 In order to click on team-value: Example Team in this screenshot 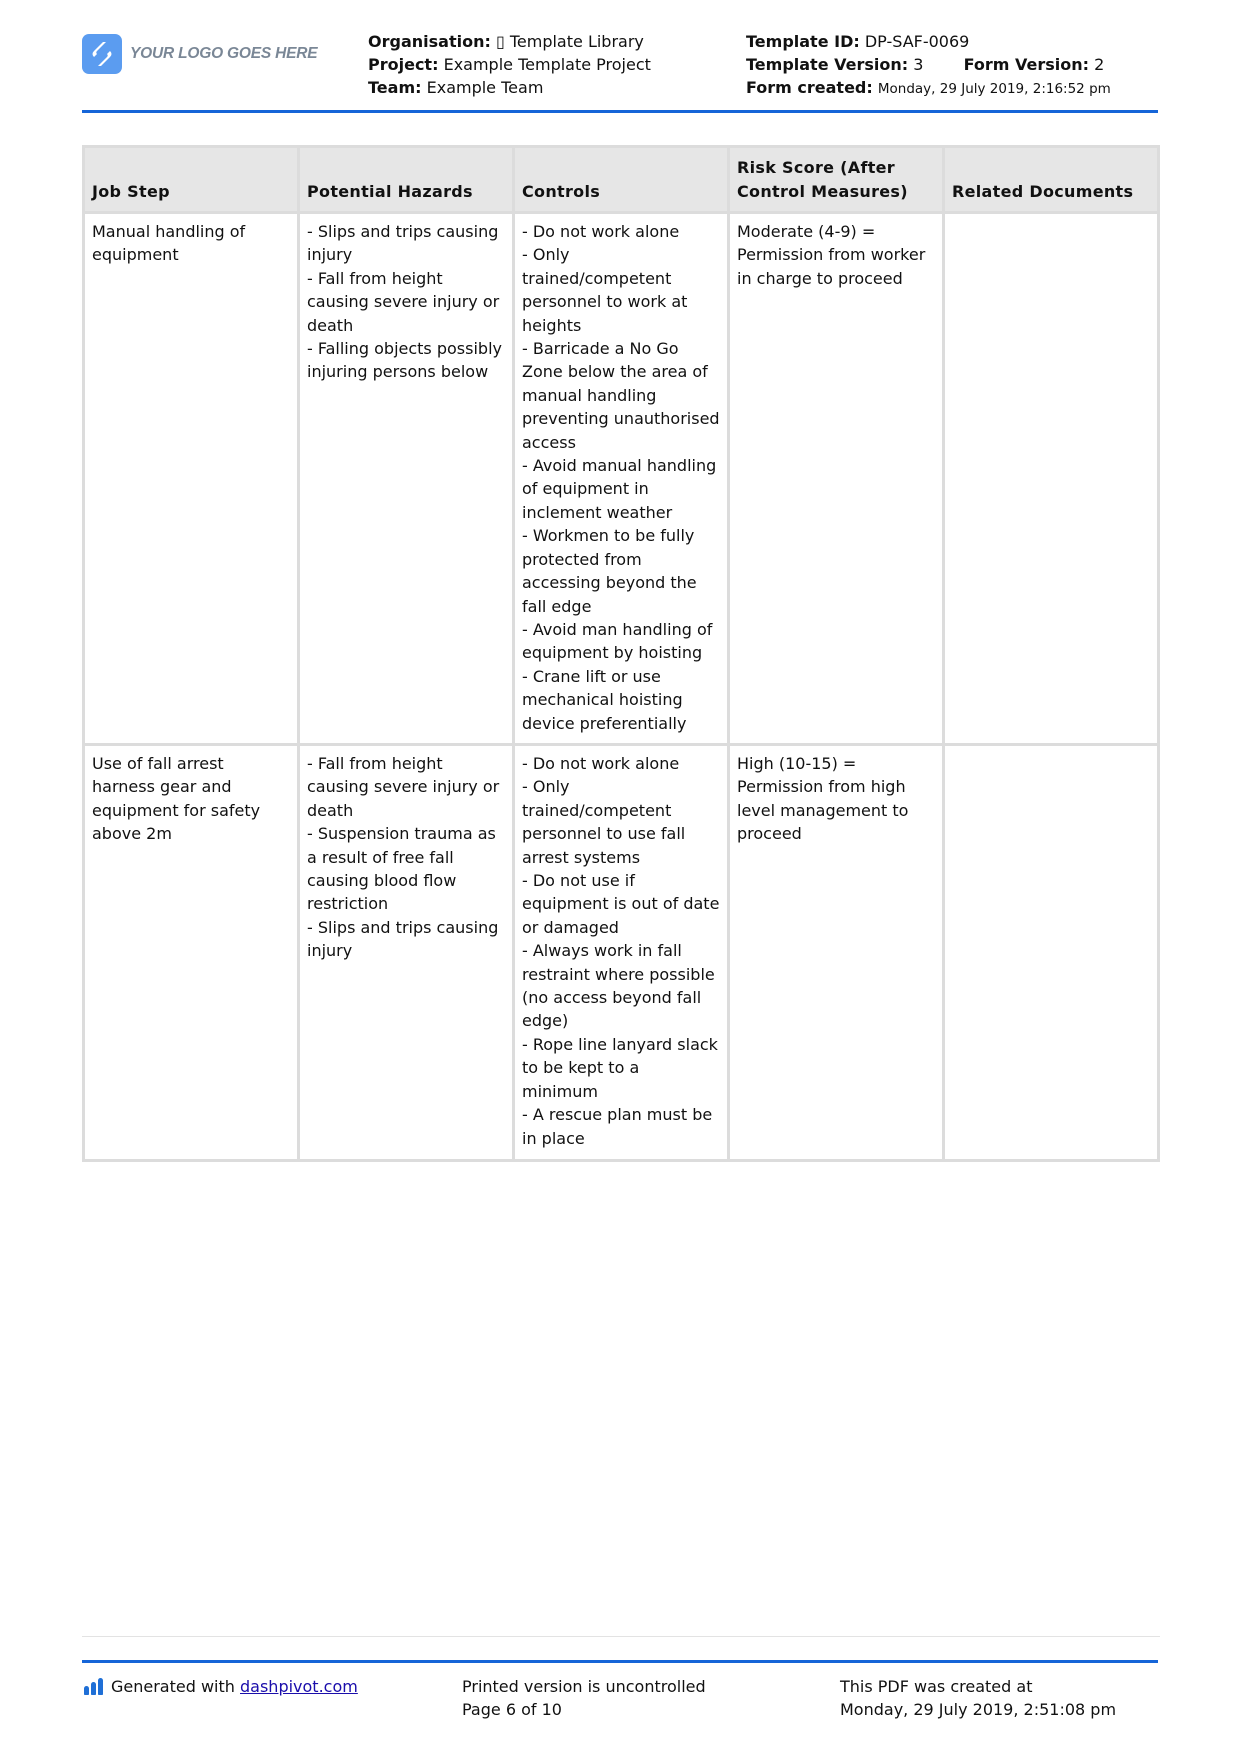, I will do `click(485, 87)`.